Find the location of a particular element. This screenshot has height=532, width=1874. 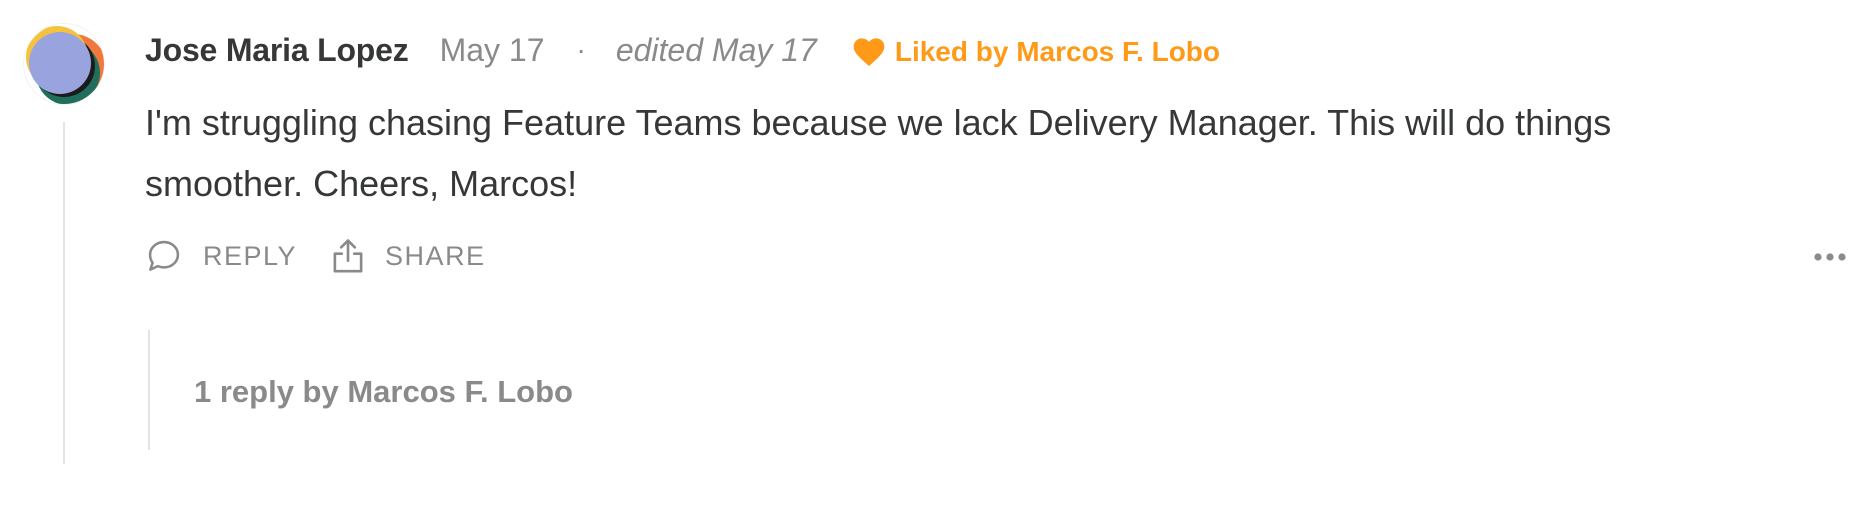

avatar is located at coordinates (64, 64).